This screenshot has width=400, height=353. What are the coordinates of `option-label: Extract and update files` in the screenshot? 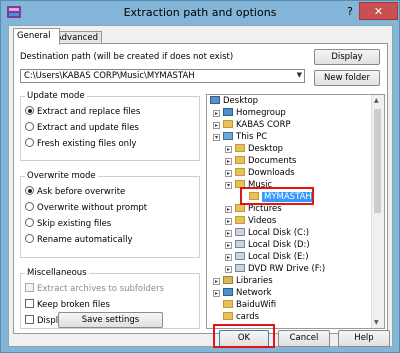 It's located at (88, 128).